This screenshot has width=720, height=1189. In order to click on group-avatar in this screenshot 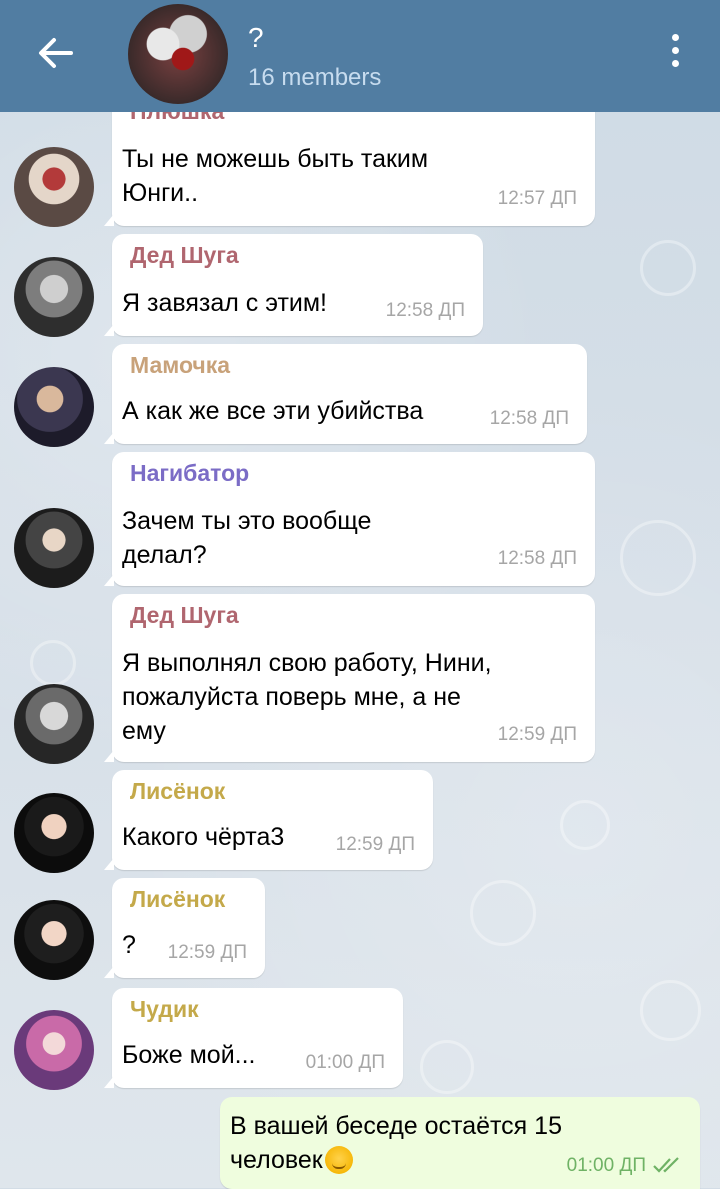, I will do `click(178, 54)`.